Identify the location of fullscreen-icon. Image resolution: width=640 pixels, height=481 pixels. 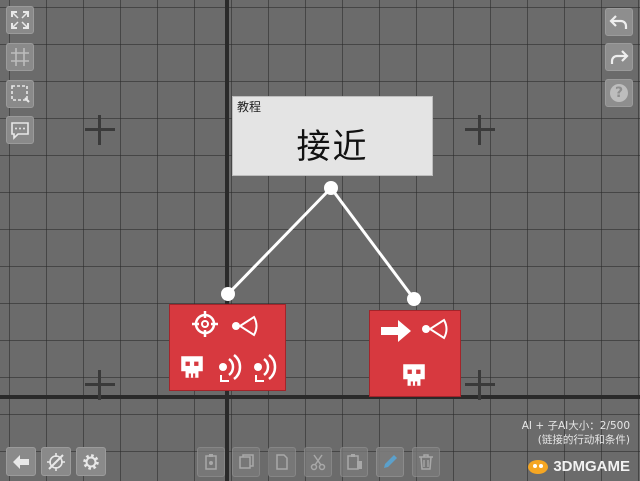
(20, 20).